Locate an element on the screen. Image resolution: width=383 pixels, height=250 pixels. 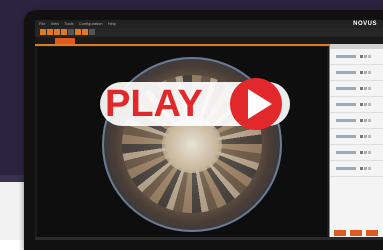
play-icon is located at coordinates (260, 104).